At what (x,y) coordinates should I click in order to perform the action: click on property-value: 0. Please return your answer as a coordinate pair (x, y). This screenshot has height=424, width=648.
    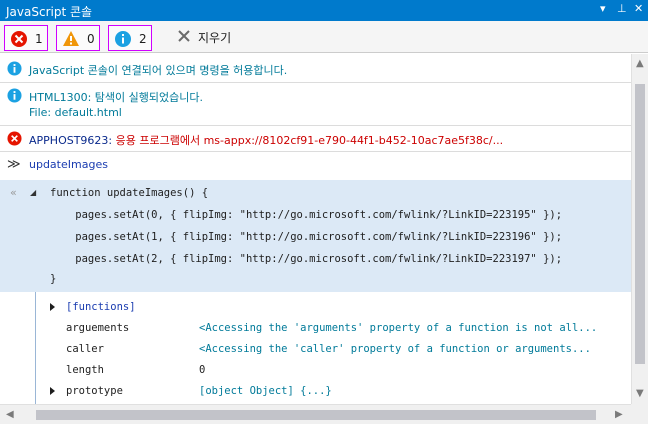
    Looking at the image, I should click on (202, 370).